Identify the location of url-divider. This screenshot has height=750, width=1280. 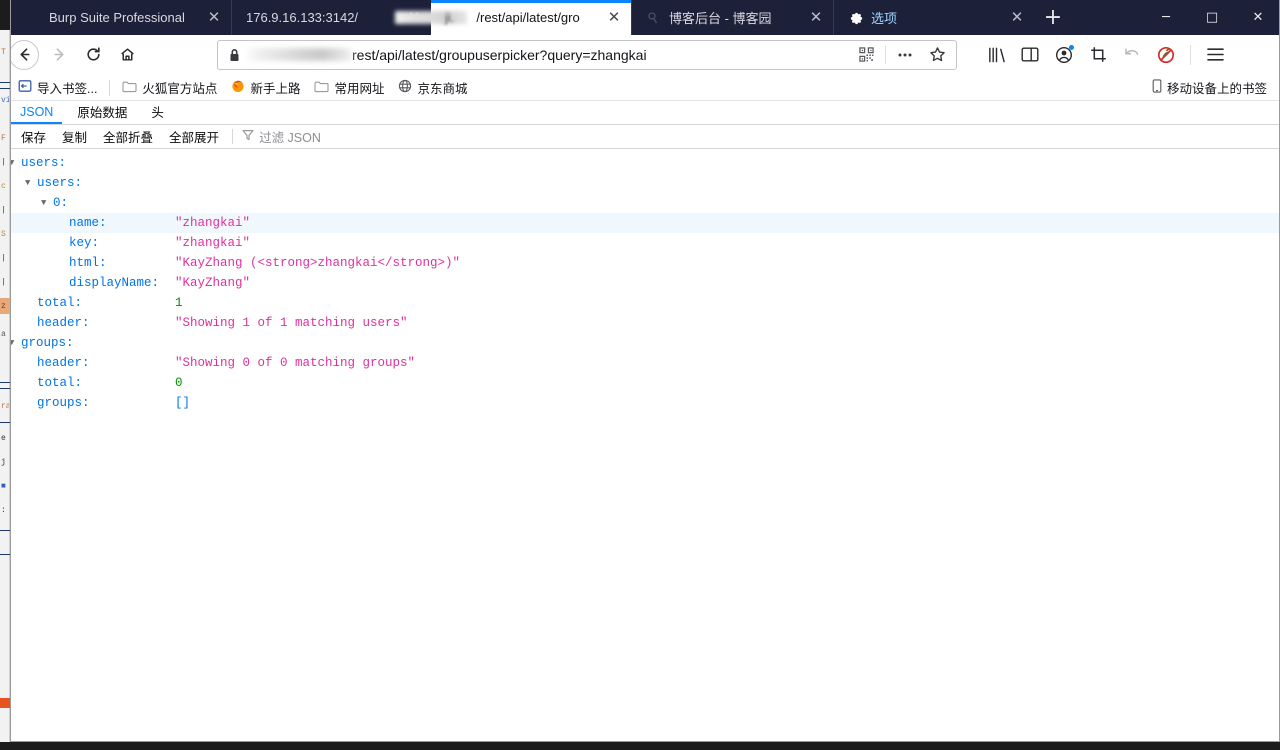
(885, 54).